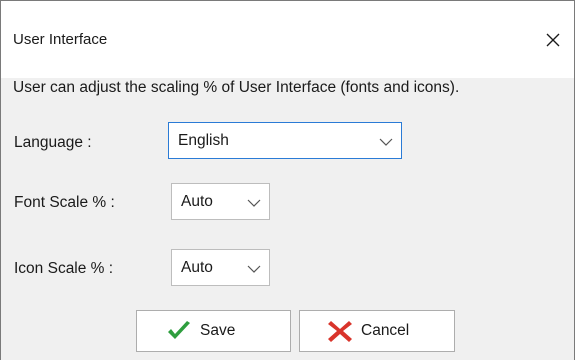 The image size is (575, 360). Describe the element at coordinates (197, 267) in the screenshot. I see `icon-scale-value: Auto` at that location.